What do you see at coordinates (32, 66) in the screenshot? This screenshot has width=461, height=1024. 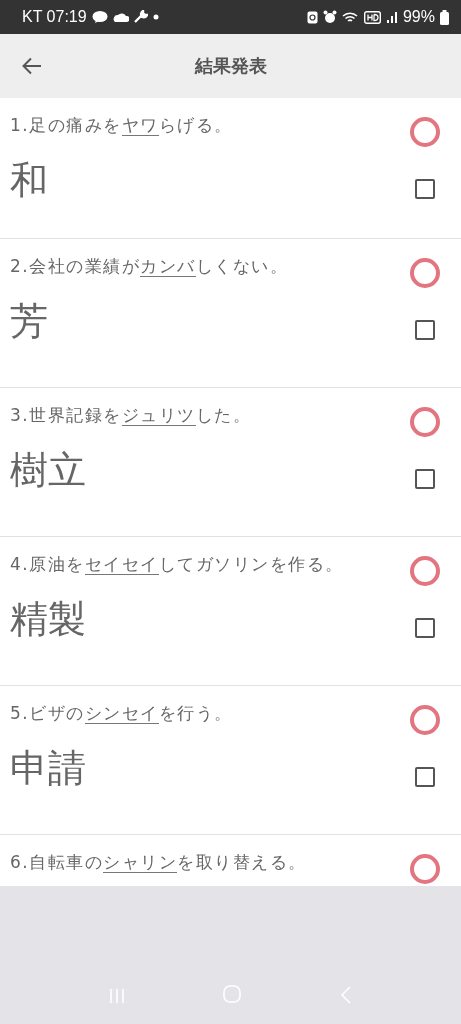 I see `back-arrow-icon` at bounding box center [32, 66].